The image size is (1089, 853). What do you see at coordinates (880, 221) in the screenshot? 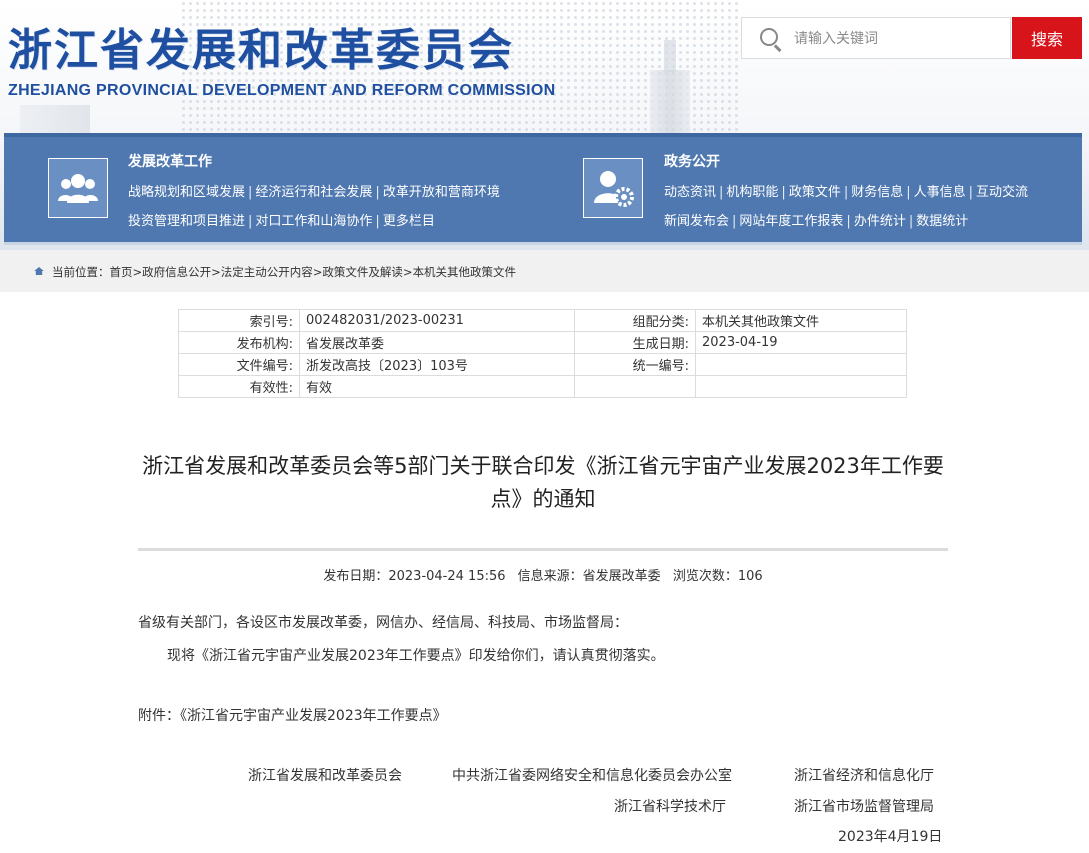
I see `nav-link: 办件统计` at bounding box center [880, 221].